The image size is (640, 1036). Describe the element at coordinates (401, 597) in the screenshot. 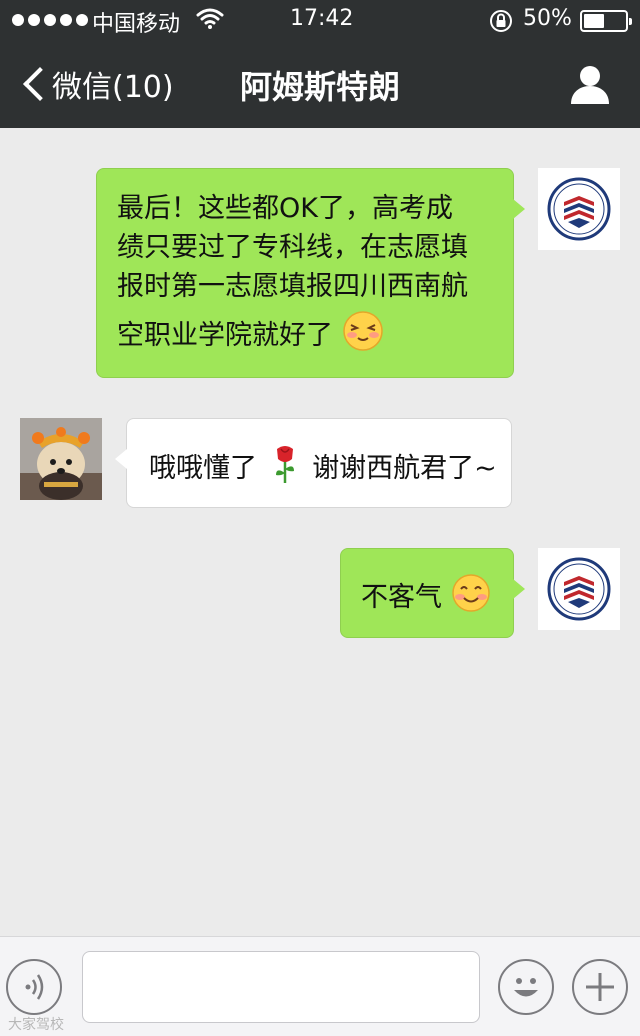

I see `message-text: 不客气` at that location.